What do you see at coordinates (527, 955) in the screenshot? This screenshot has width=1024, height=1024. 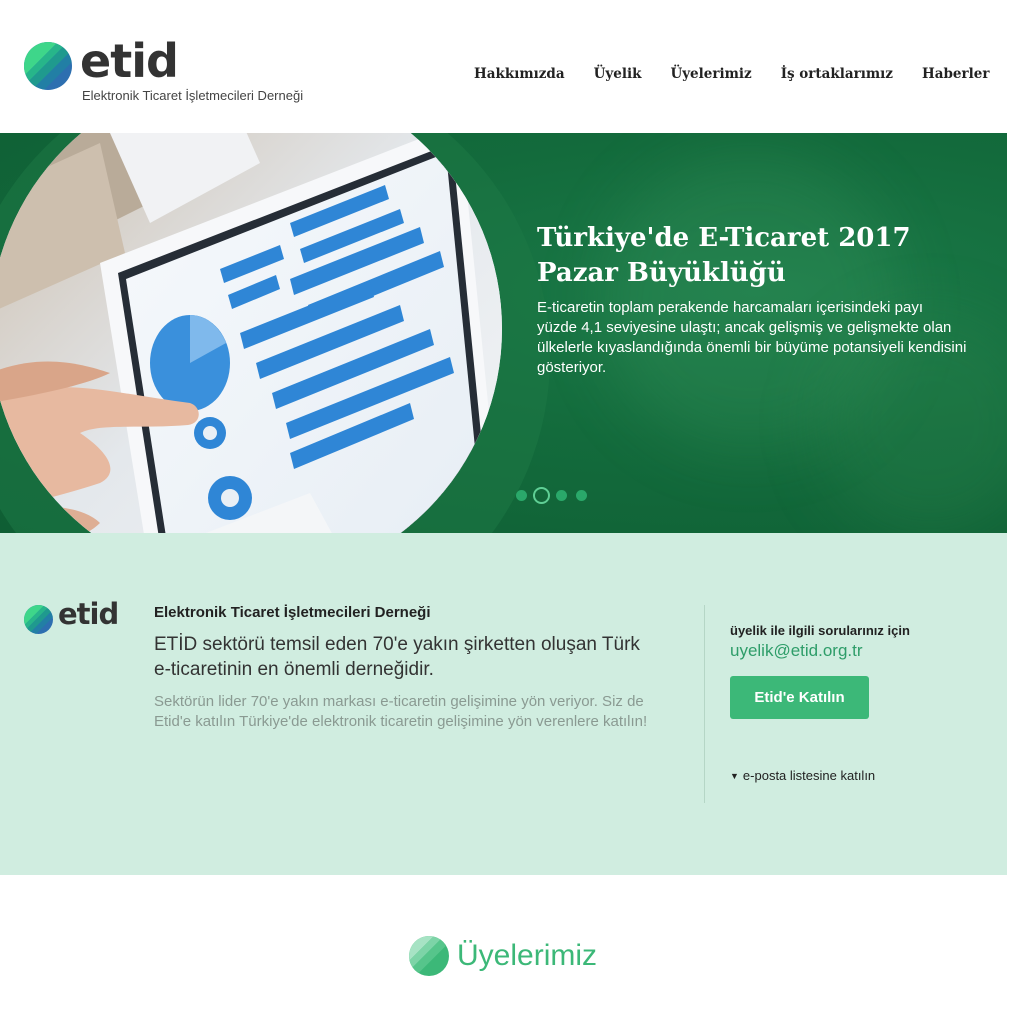 I see `members-title: Üyelerimiz` at bounding box center [527, 955].